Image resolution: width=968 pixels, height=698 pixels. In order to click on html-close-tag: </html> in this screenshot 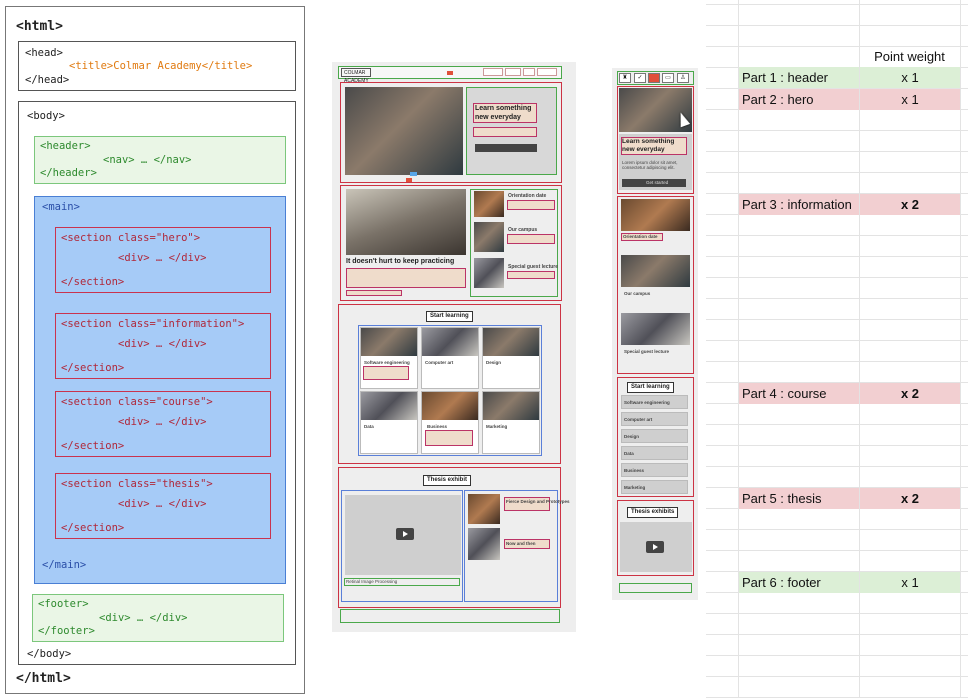, I will do `click(43, 678)`.